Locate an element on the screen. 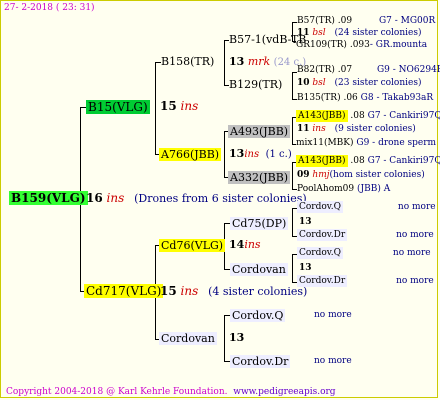  b15-node: B15(VLG) is located at coordinates (118, 107).